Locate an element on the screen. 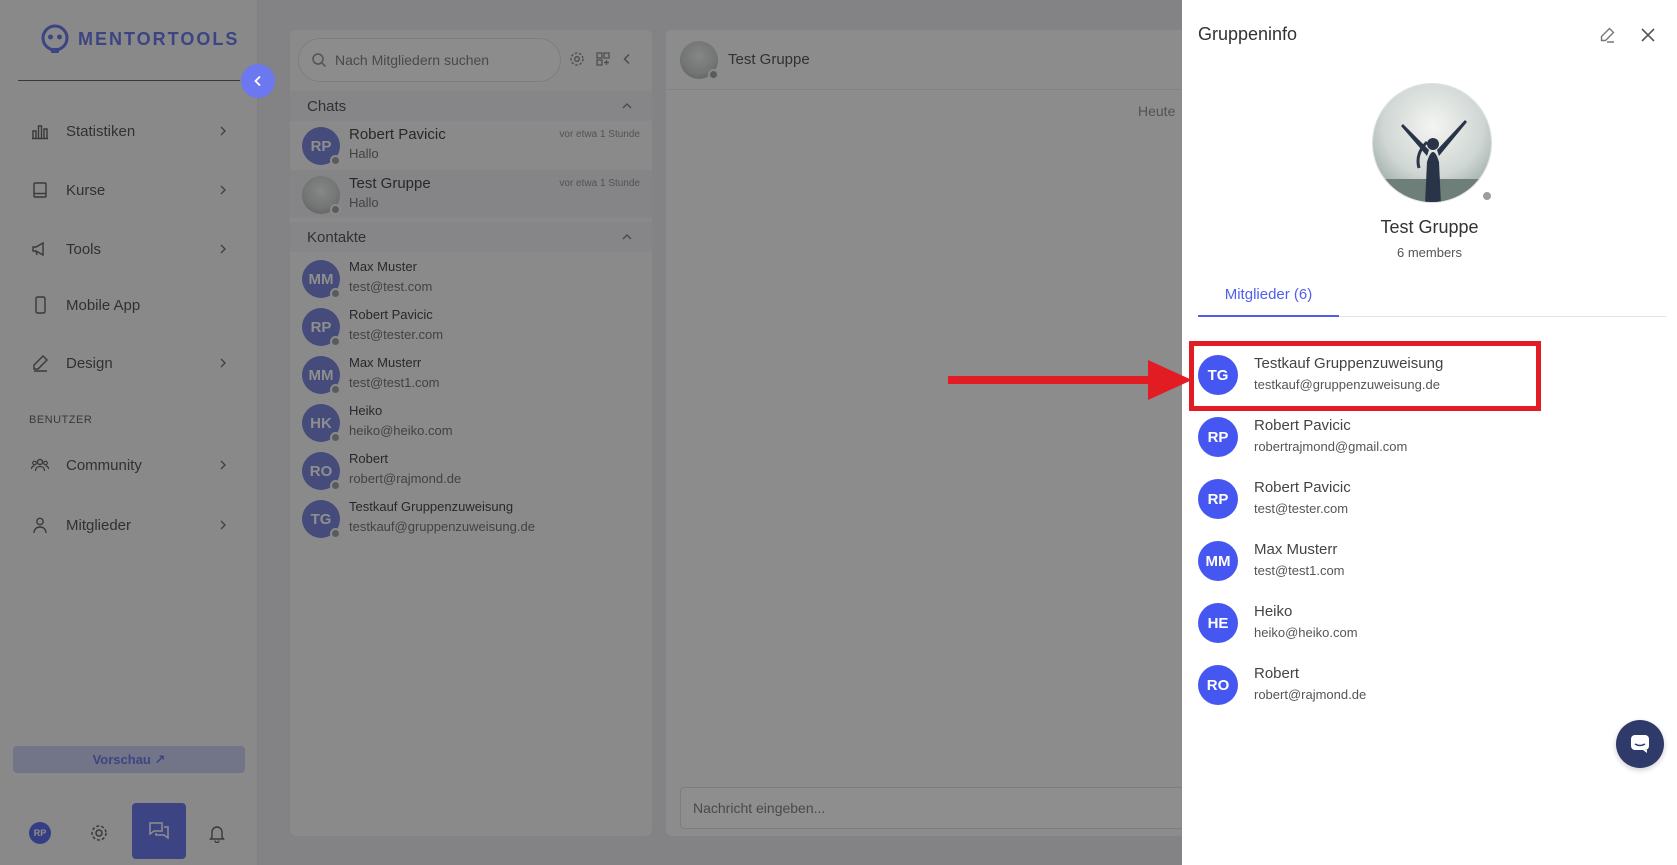 The image size is (1677, 865). chevron-up-icon is located at coordinates (627, 106).